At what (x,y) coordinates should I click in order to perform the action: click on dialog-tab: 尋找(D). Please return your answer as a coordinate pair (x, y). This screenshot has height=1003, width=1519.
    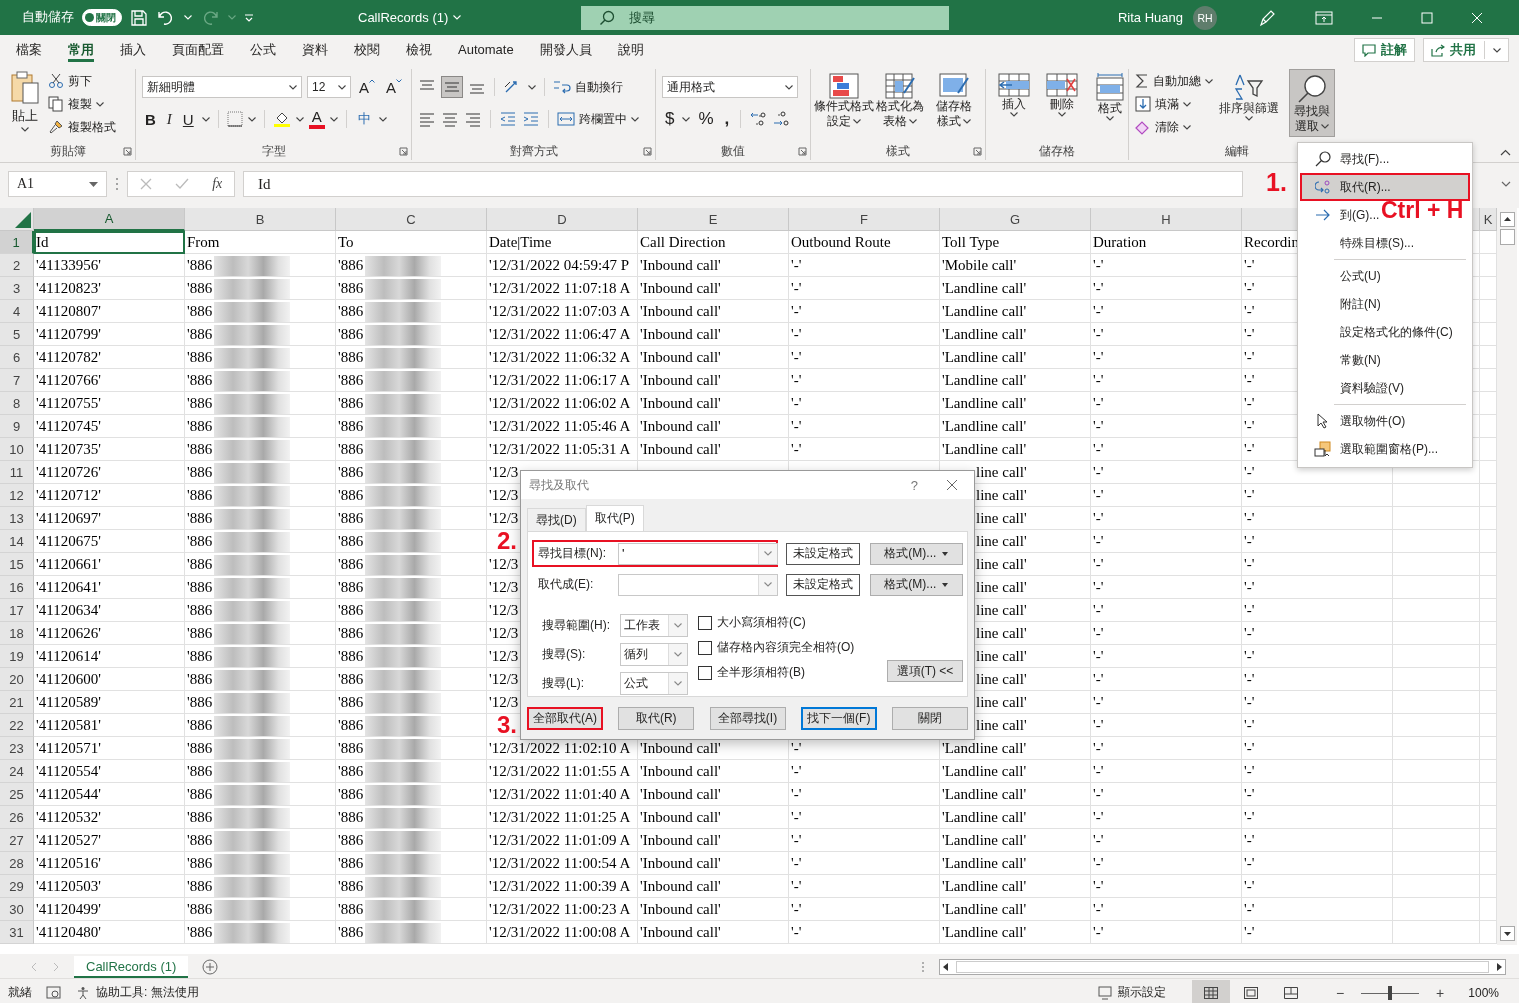
    Looking at the image, I should click on (556, 519).